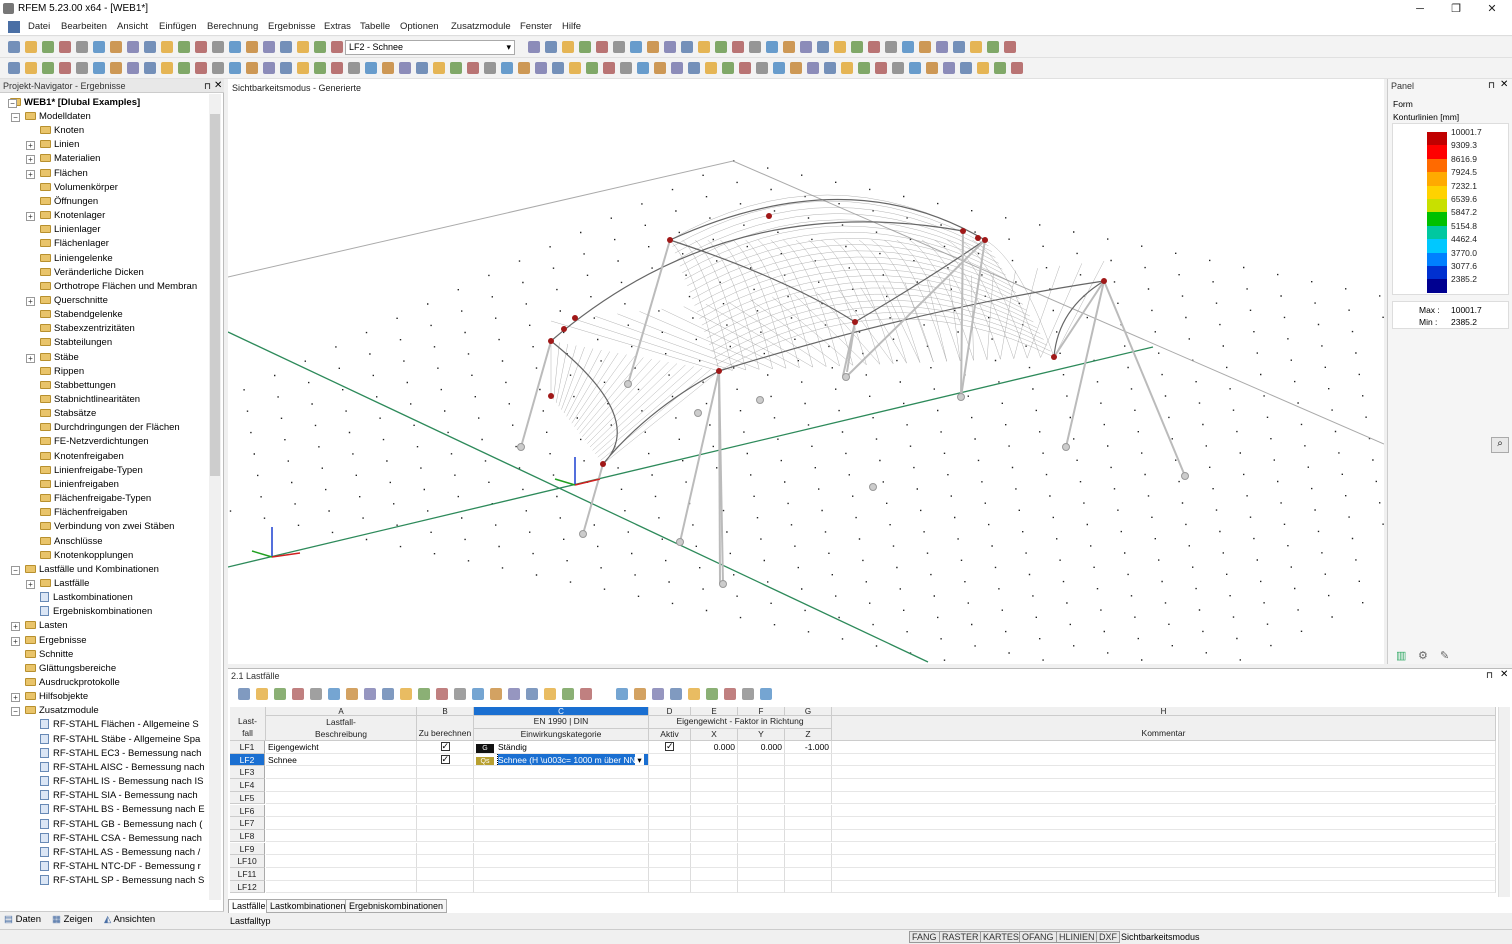  What do you see at coordinates (81, 315) in the screenshot?
I see `tree-item: Stabendgelenke` at bounding box center [81, 315].